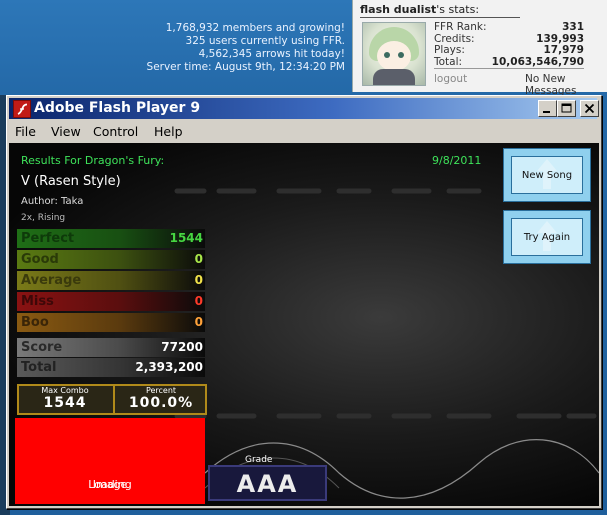 The height and width of the screenshot is (515, 607). Describe the element at coordinates (25, 131) in the screenshot. I see `menu-file: File` at that location.